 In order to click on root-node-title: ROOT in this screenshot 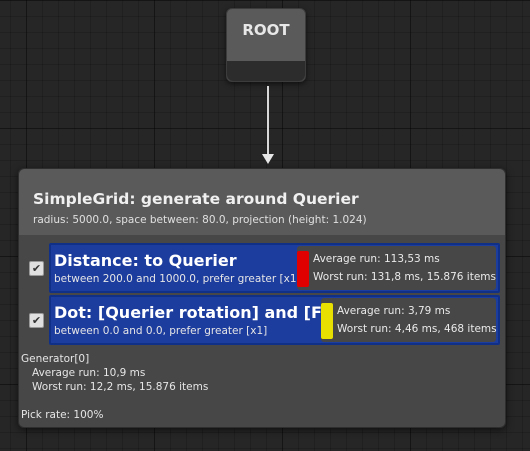, I will do `click(266, 30)`.